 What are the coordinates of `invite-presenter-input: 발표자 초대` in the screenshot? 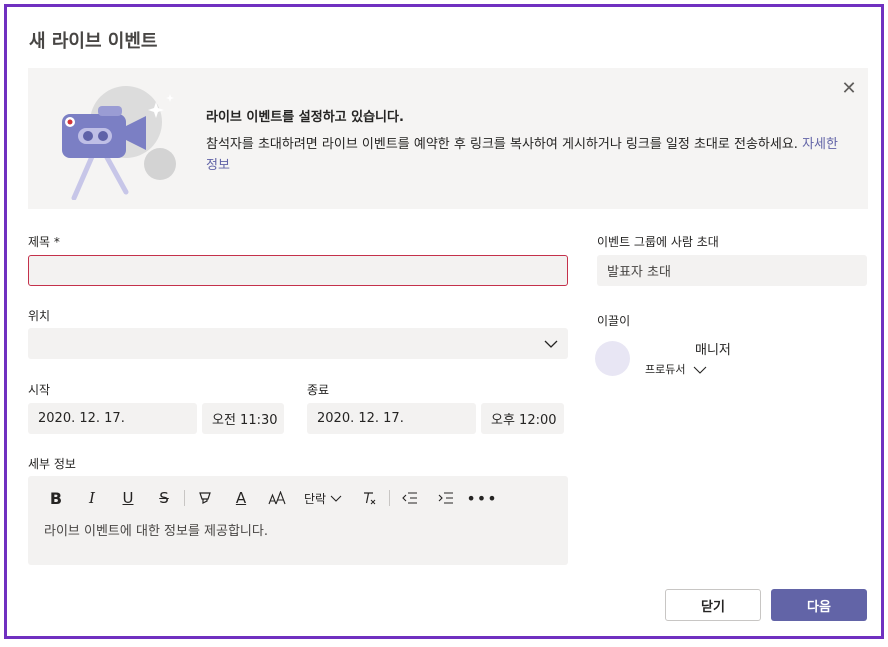 It's located at (732, 270).